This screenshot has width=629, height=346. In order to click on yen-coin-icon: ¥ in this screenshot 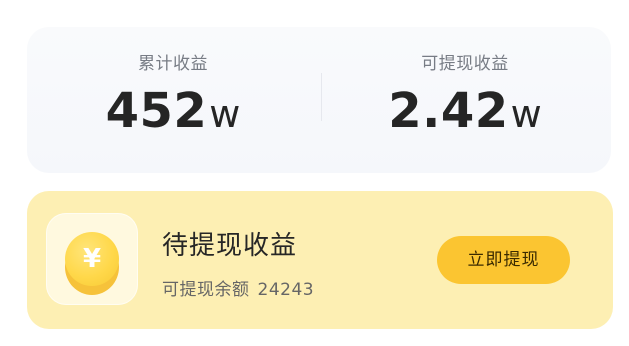, I will do `click(92, 259)`.